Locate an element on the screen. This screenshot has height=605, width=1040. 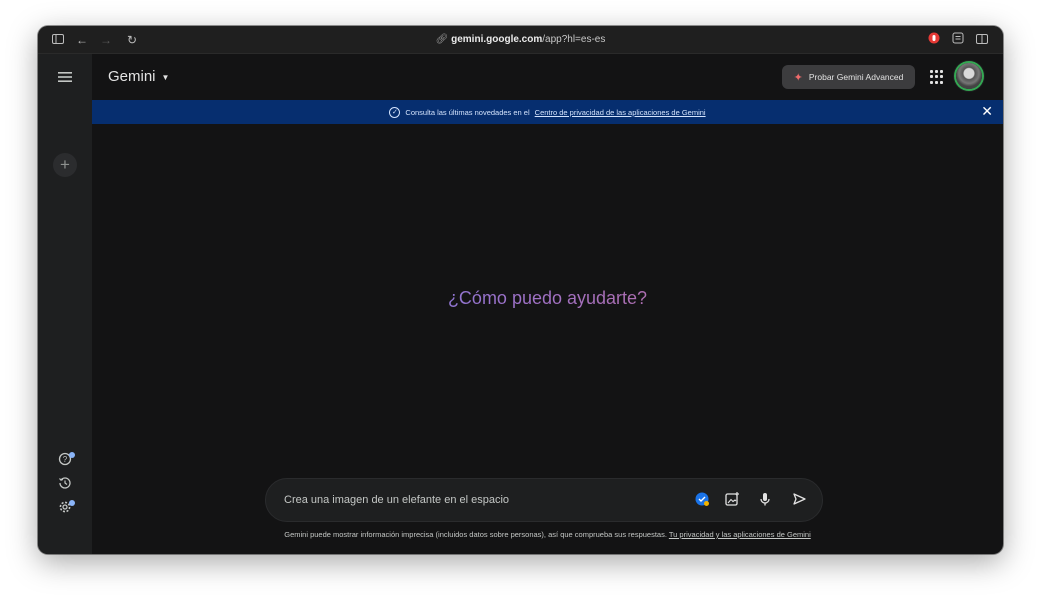
greeting: ¿Cómo puedo ayudarte? is located at coordinates (547, 298).